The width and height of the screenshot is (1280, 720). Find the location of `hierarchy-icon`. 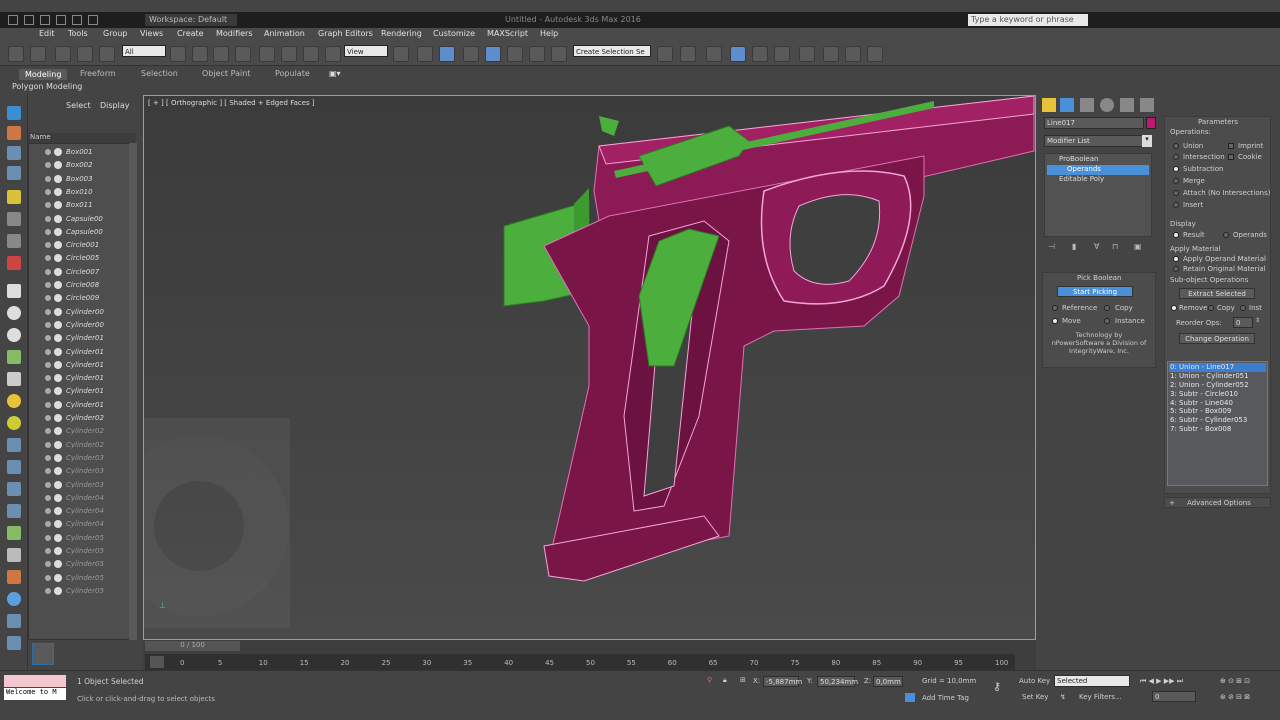

hierarchy-icon is located at coordinates (14, 153).